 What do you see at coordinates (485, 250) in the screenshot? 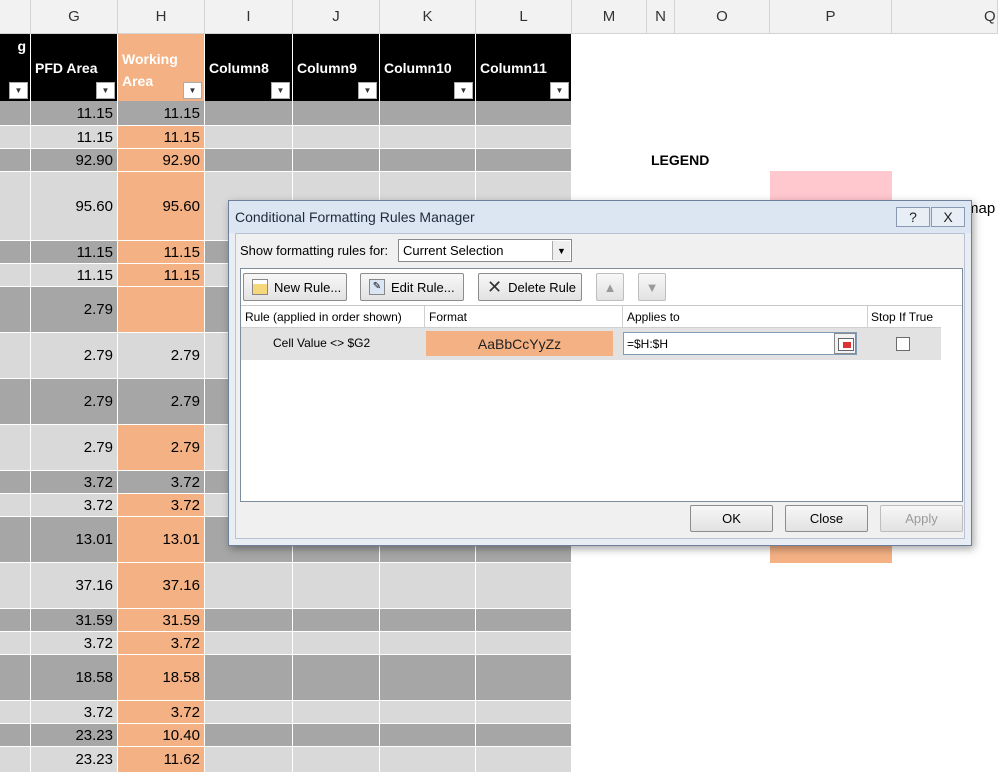
I see `show-rules-select: Current Selection ▼` at bounding box center [485, 250].